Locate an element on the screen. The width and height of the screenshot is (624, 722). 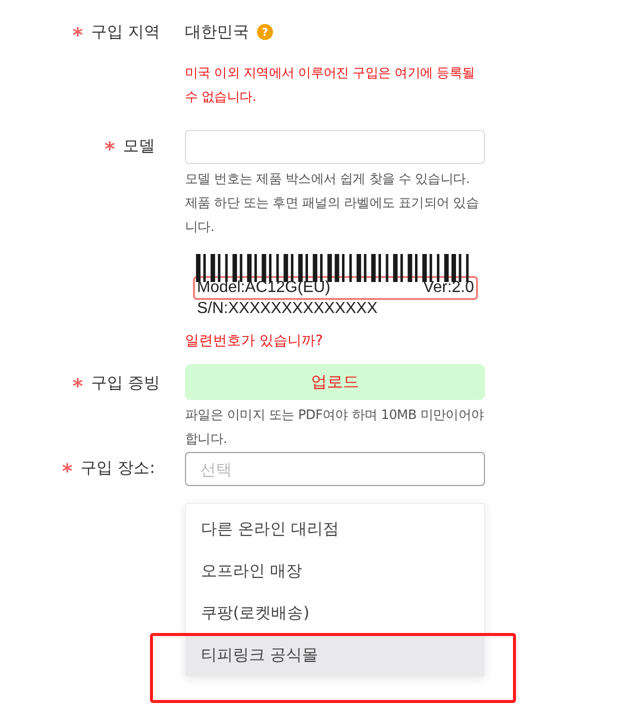
help-text: 파일은 이미지 또는 PDF여야 하며 10MB 미만이어야 합니다. is located at coordinates (335, 428).